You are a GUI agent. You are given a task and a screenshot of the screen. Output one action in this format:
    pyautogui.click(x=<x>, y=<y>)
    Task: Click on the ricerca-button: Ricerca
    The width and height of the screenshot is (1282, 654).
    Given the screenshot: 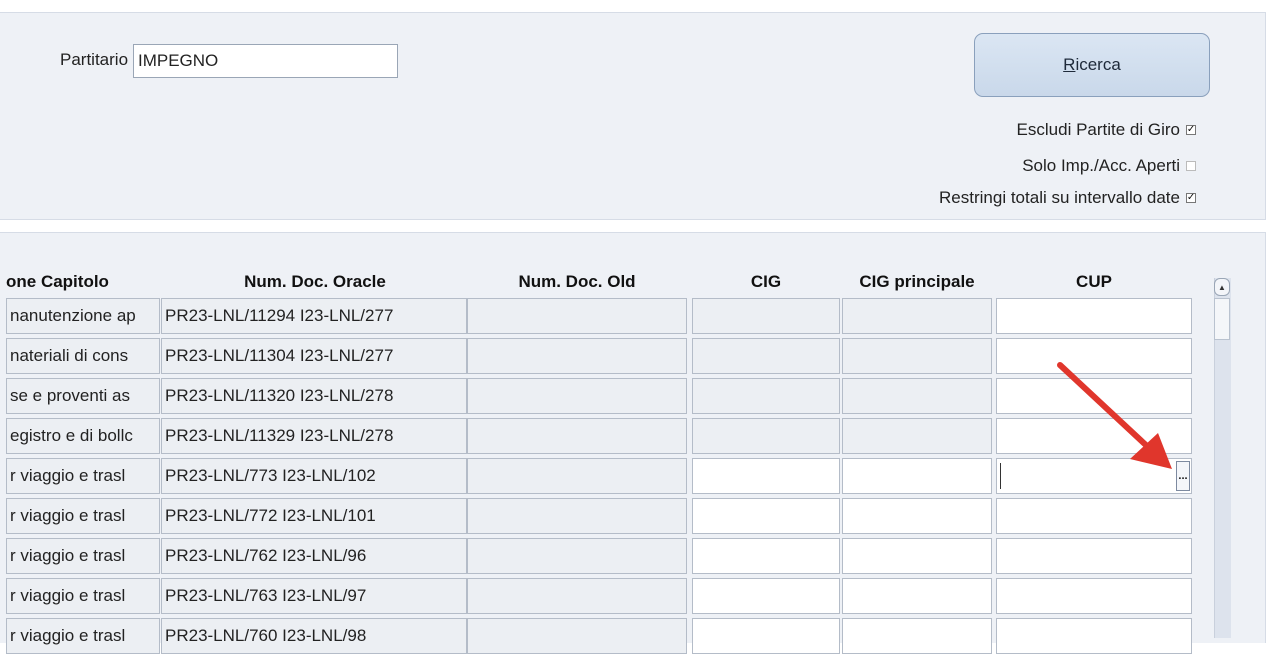 What is the action you would take?
    pyautogui.click(x=1092, y=65)
    